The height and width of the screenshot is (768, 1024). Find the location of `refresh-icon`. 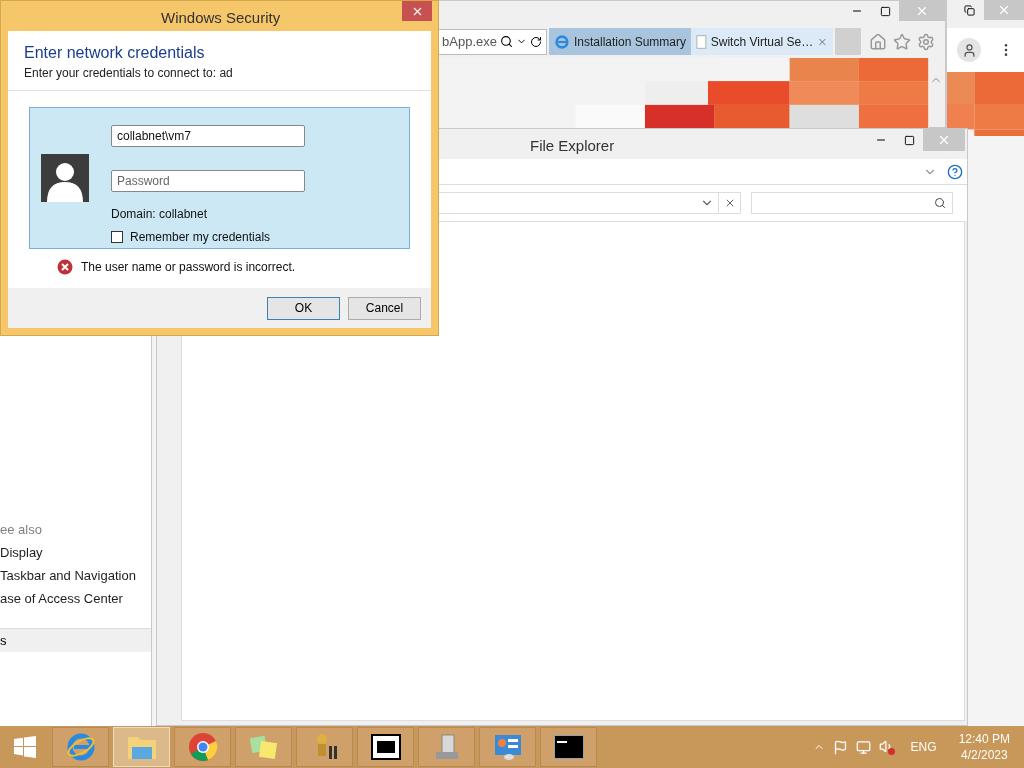

refresh-icon is located at coordinates (536, 41).